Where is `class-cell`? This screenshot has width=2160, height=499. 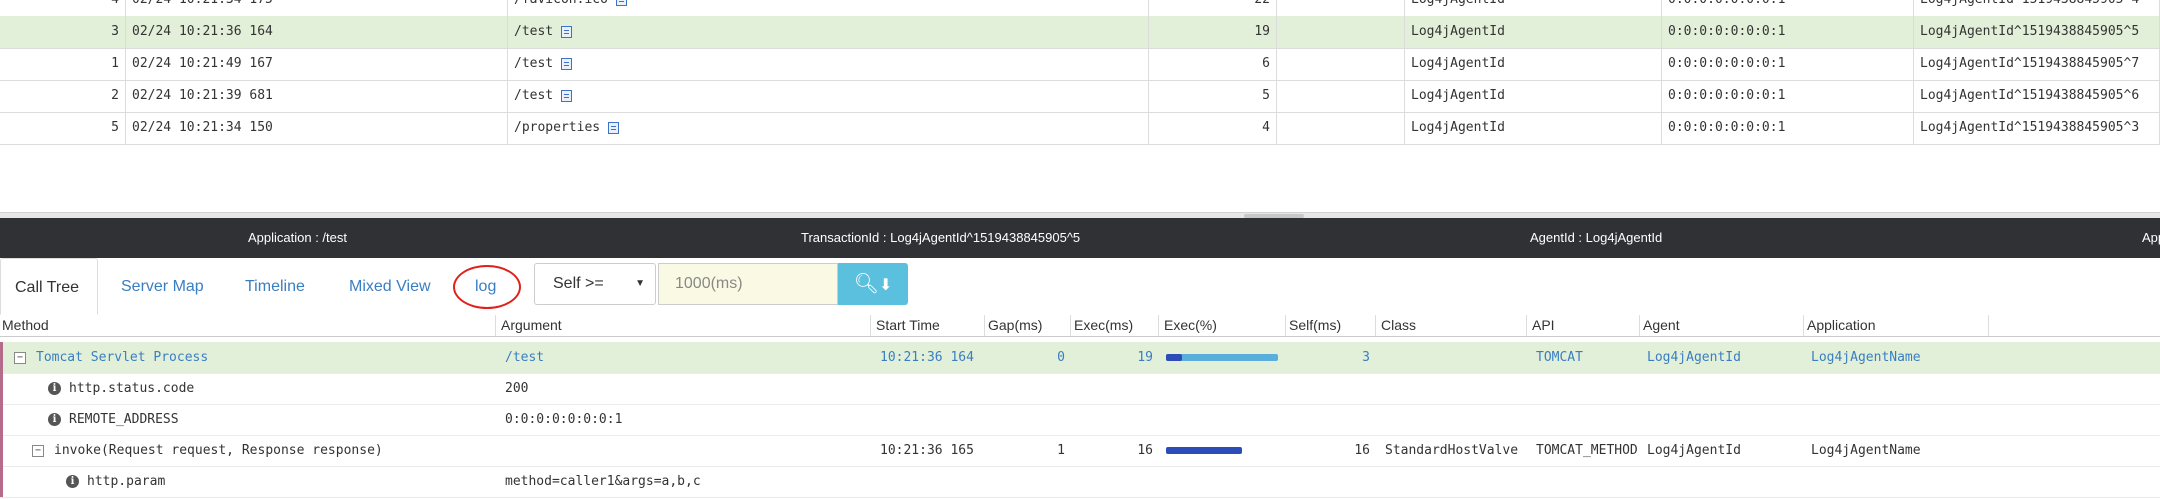 class-cell is located at coordinates (1453, 357).